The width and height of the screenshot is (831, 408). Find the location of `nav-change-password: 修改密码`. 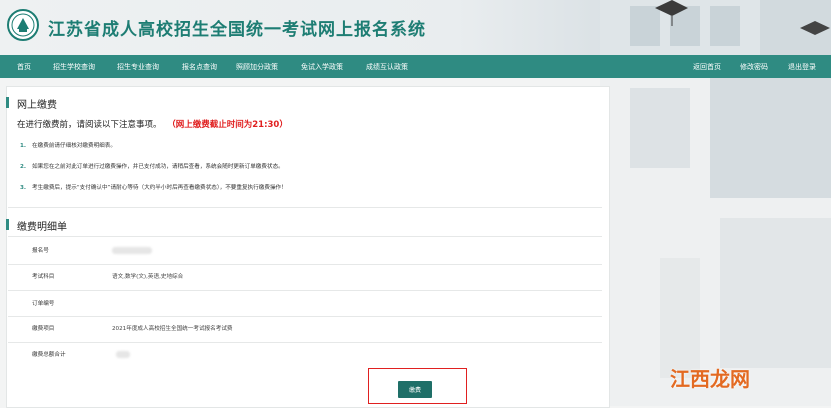

nav-change-password: 修改密码 is located at coordinates (754, 67).